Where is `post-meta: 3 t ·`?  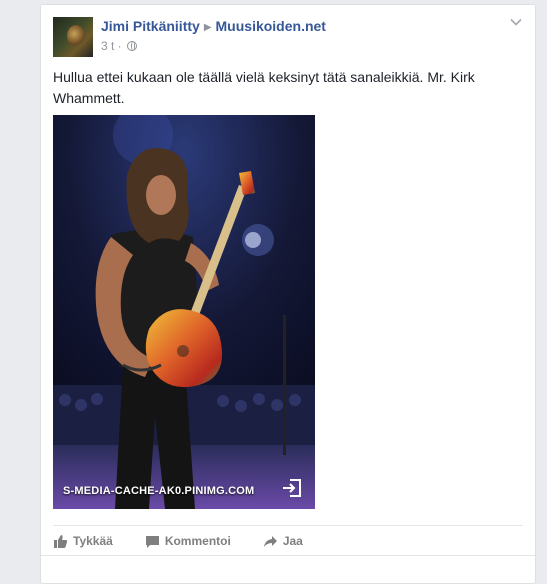
post-meta: 3 t · is located at coordinates (119, 46).